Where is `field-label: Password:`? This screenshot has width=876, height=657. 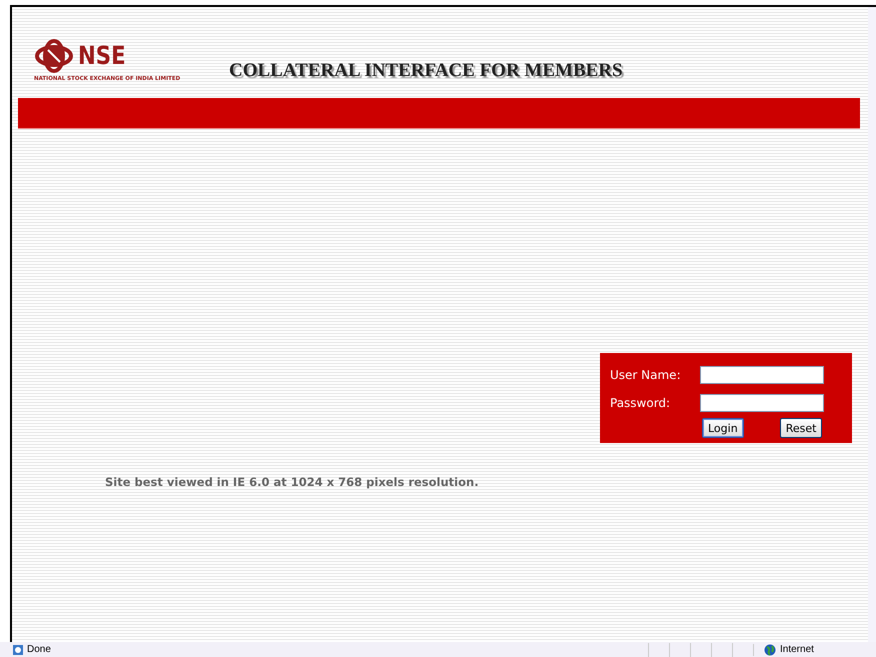 field-label: Password: is located at coordinates (641, 403).